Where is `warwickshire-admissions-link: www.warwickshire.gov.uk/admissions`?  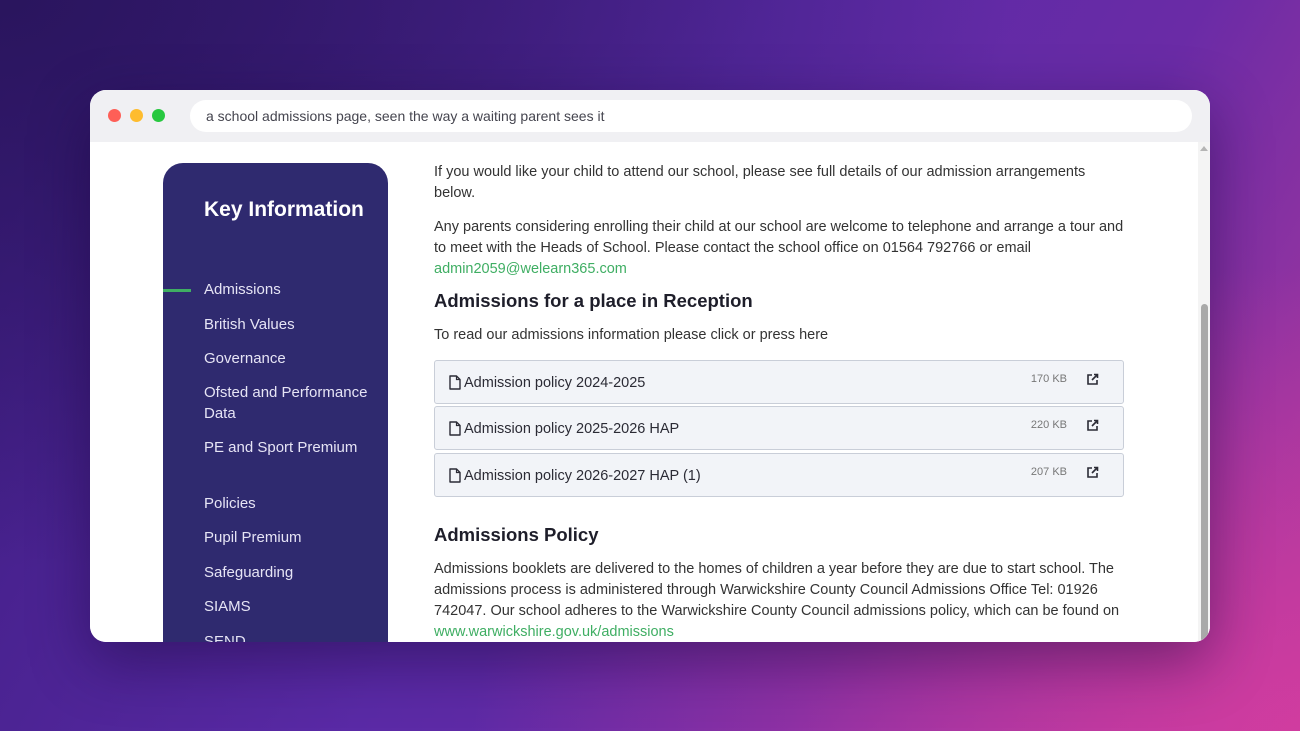
warwickshire-admissions-link: www.warwickshire.gov.uk/admissions is located at coordinates (554, 632).